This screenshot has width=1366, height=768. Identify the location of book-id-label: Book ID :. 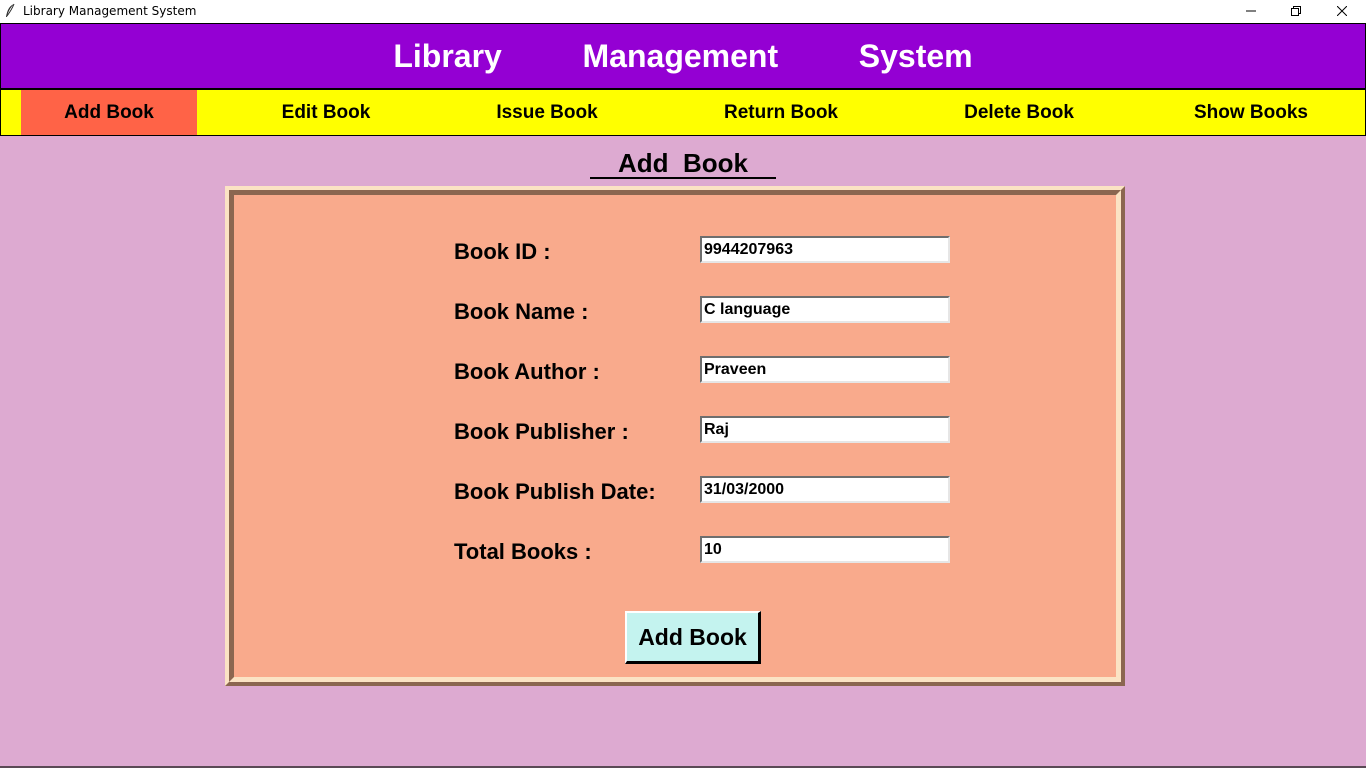
(502, 251).